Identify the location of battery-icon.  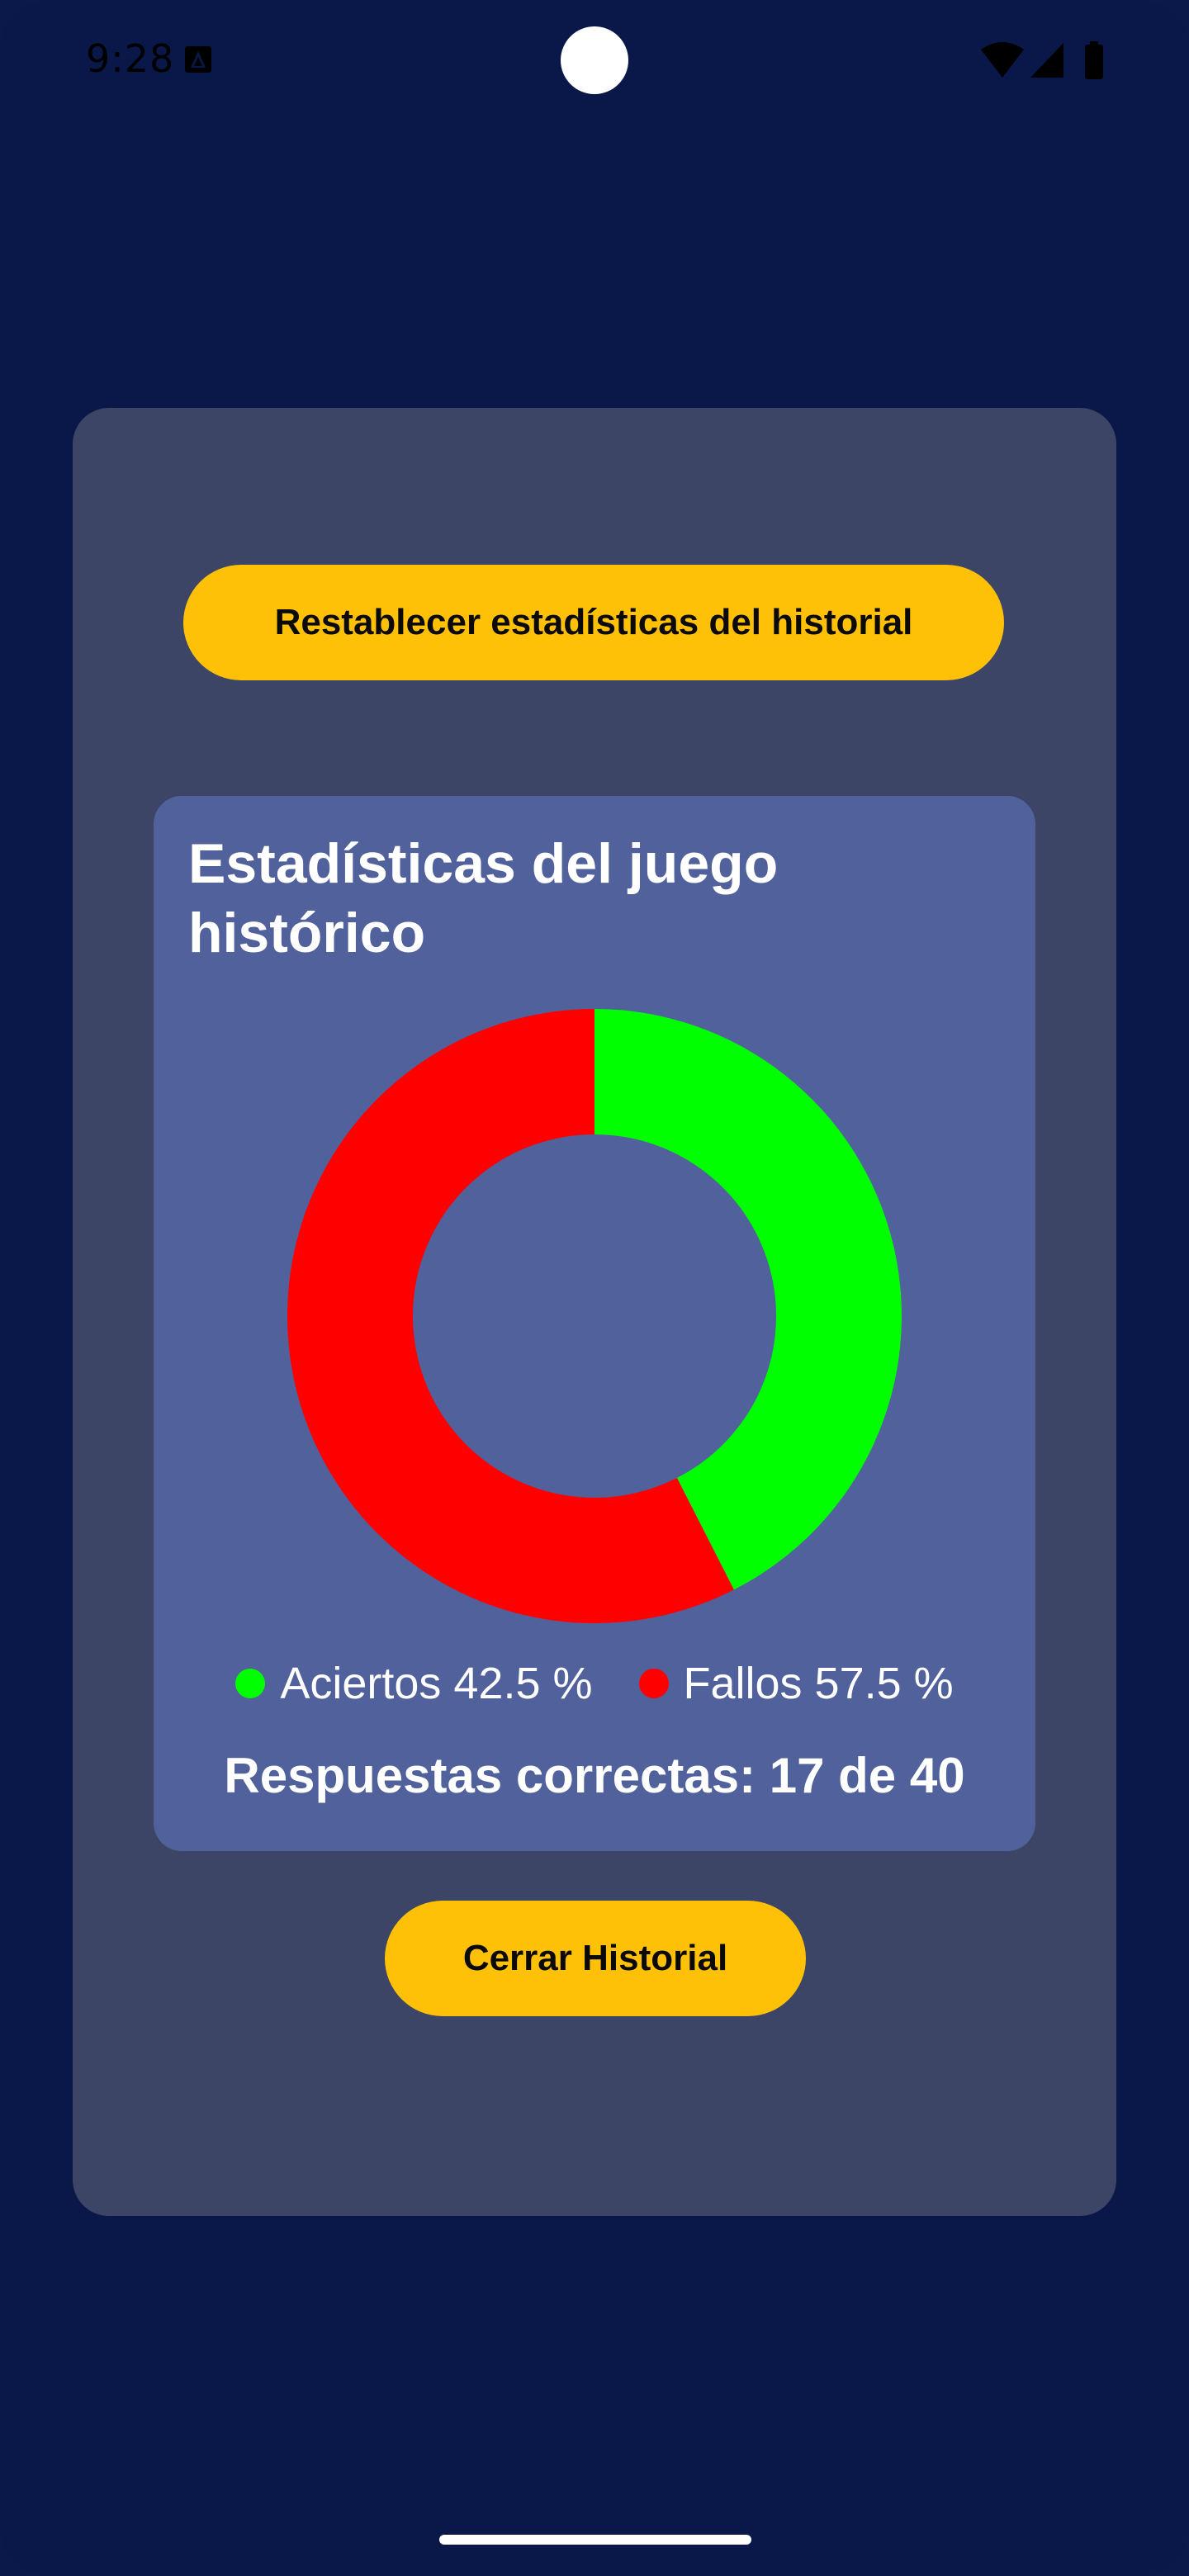
(1094, 60).